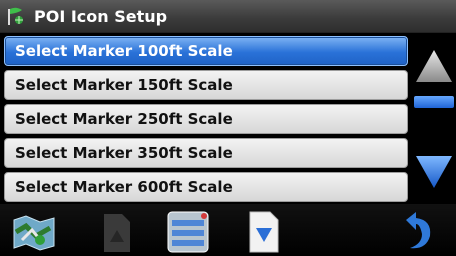  I want to click on list-item-100ft: Select Marker 100ft Scale, so click(206, 51).